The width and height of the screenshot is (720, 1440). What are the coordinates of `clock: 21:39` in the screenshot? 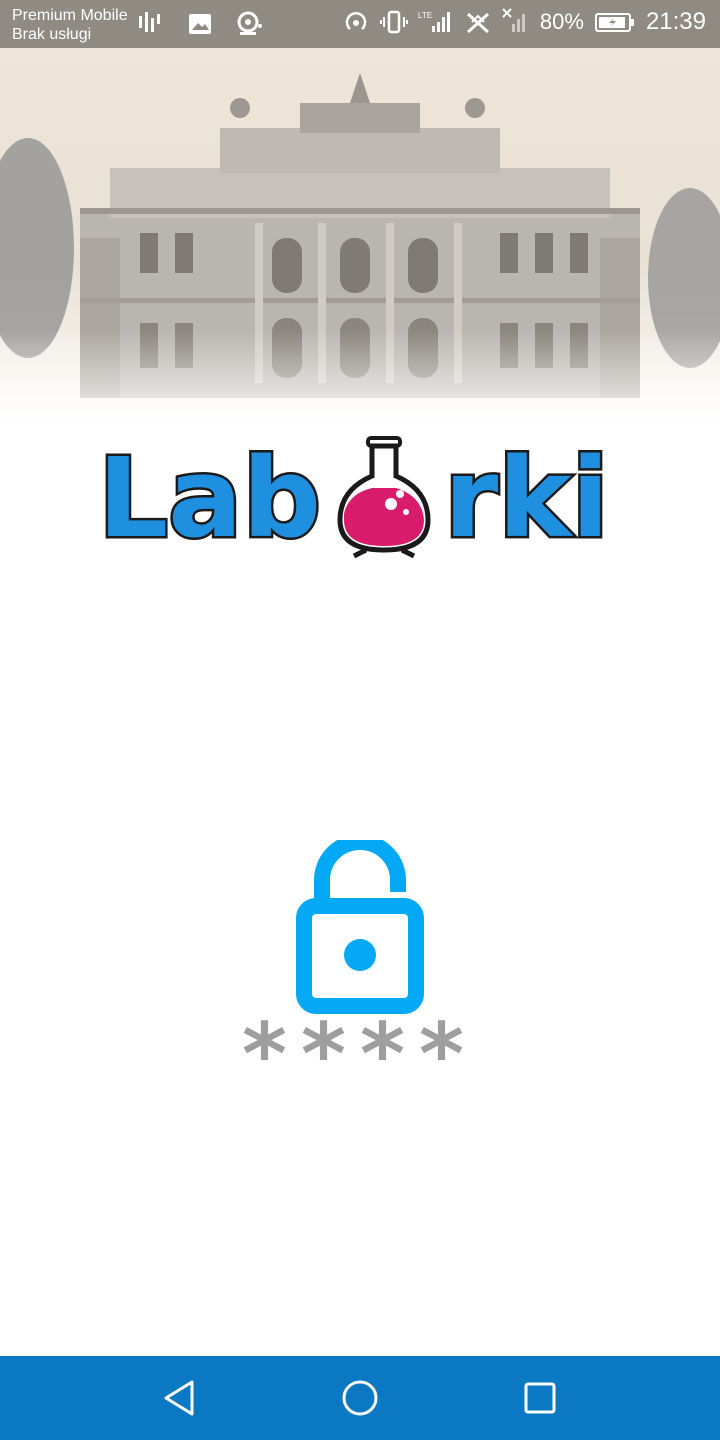 It's located at (675, 21).